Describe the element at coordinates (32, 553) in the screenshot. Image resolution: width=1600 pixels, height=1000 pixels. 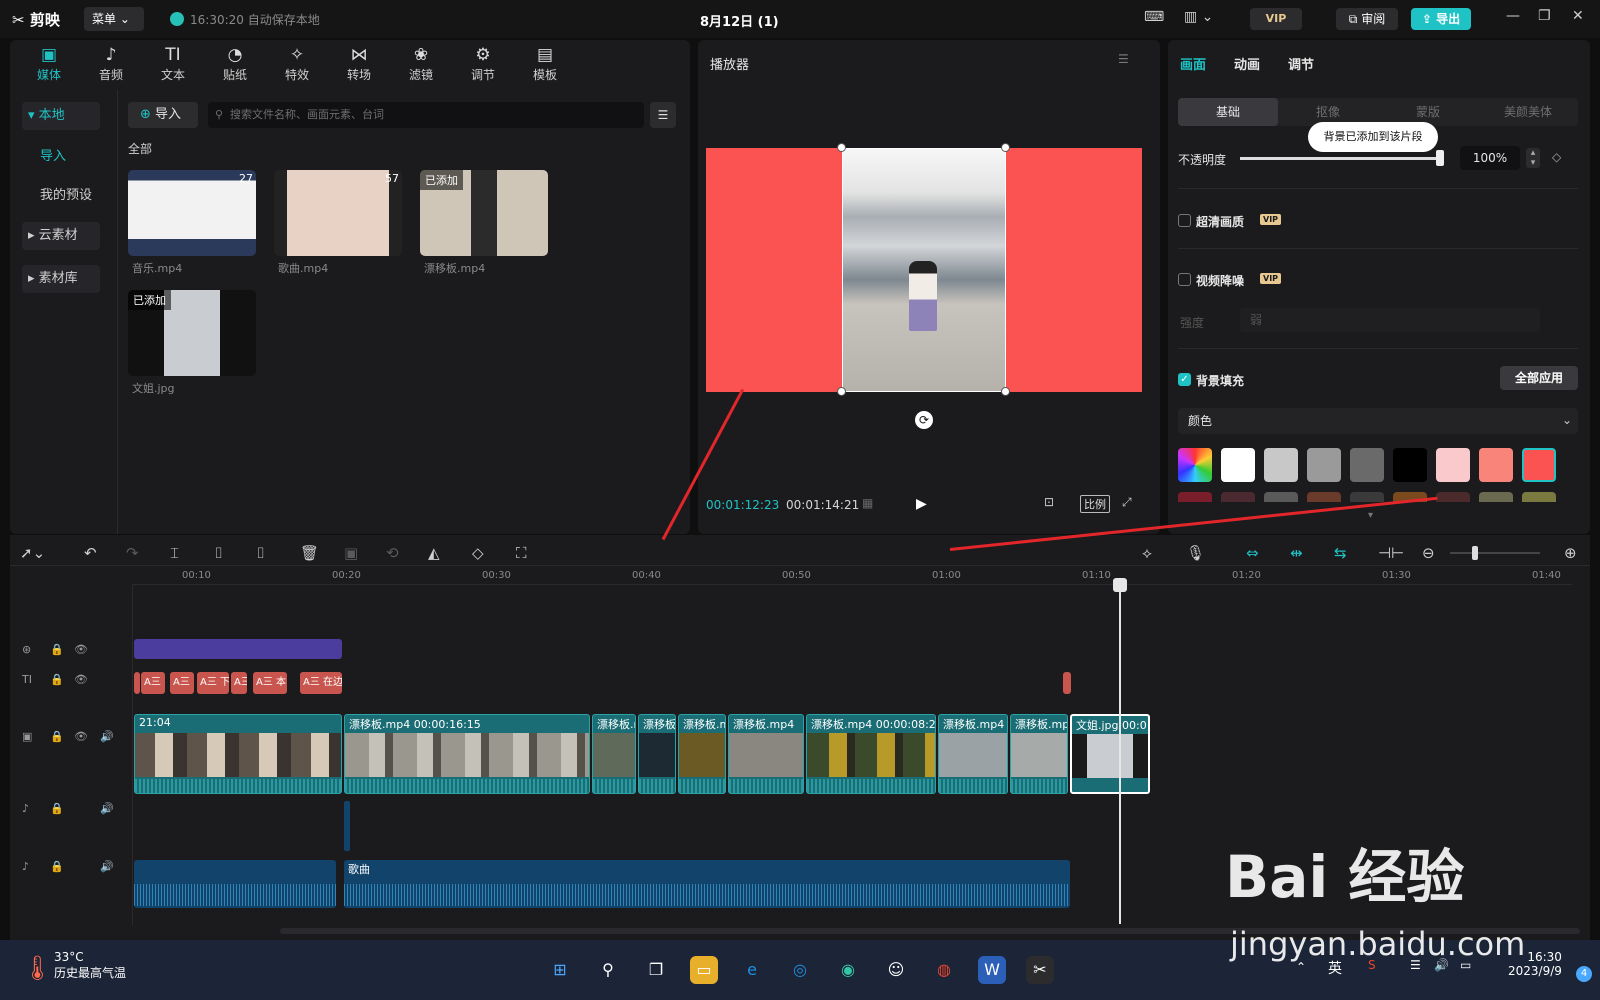
I see `select-cursor-icon: ➚⌄` at that location.